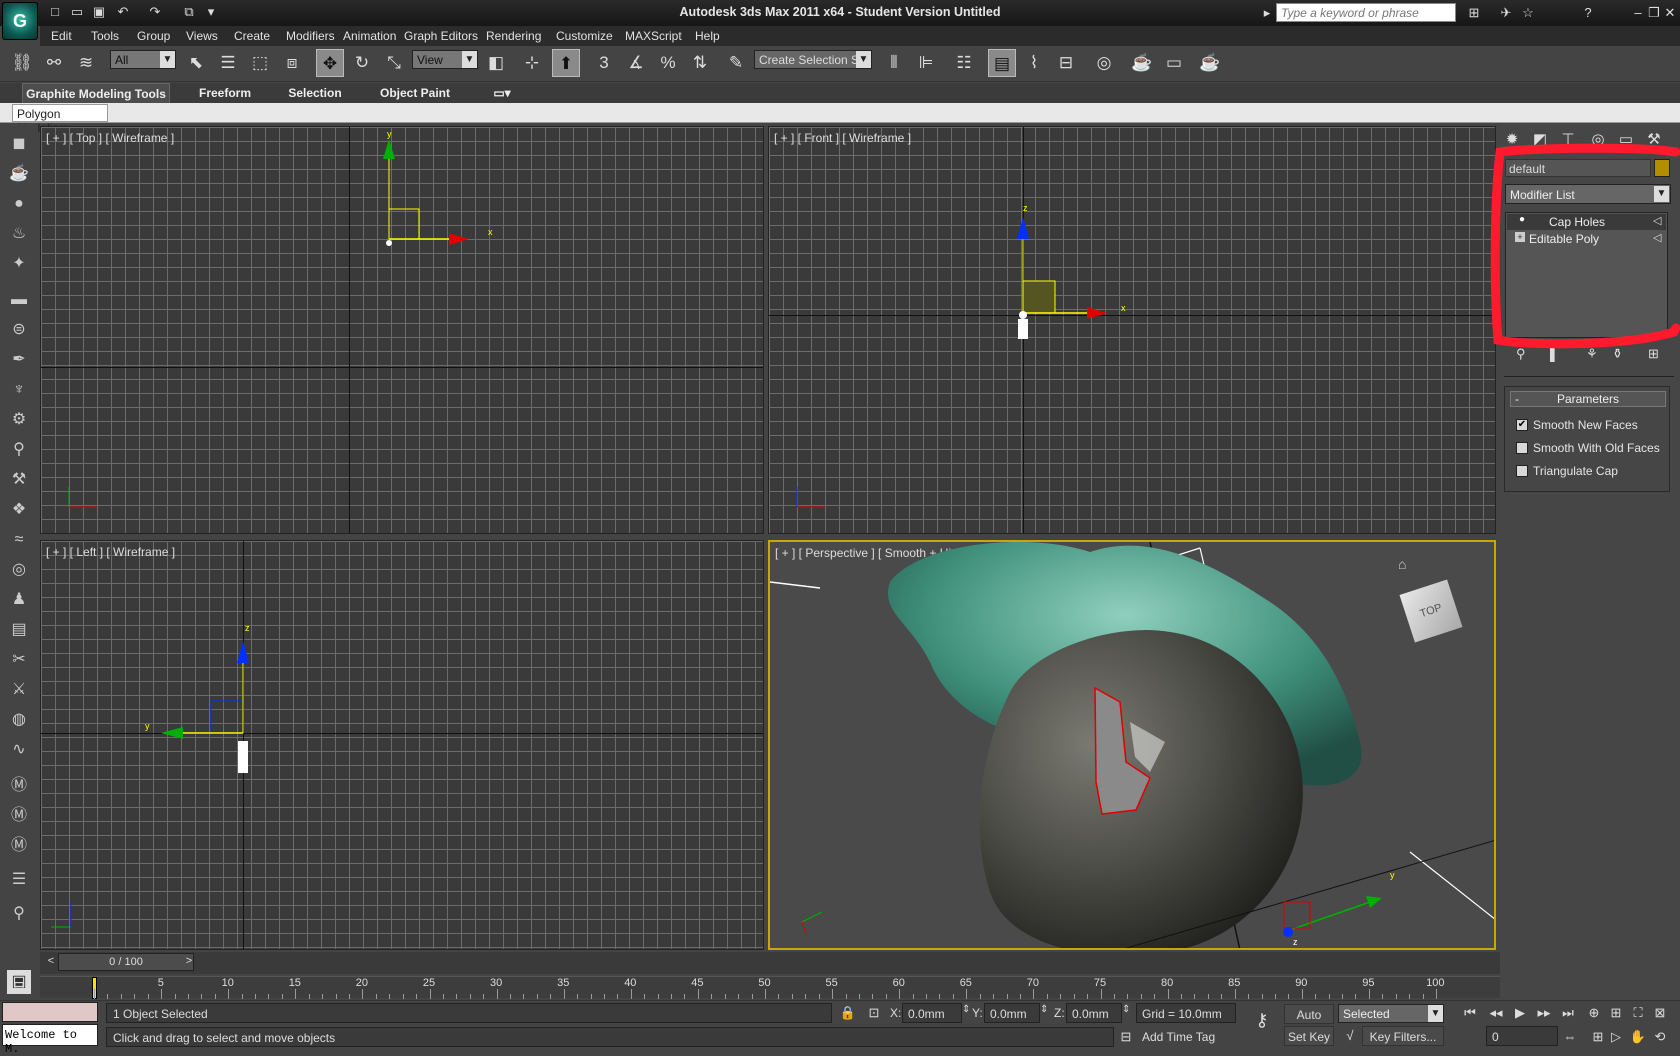 The width and height of the screenshot is (1680, 1056). Describe the element at coordinates (19, 264) in the screenshot. I see `star-icon: ✦` at that location.